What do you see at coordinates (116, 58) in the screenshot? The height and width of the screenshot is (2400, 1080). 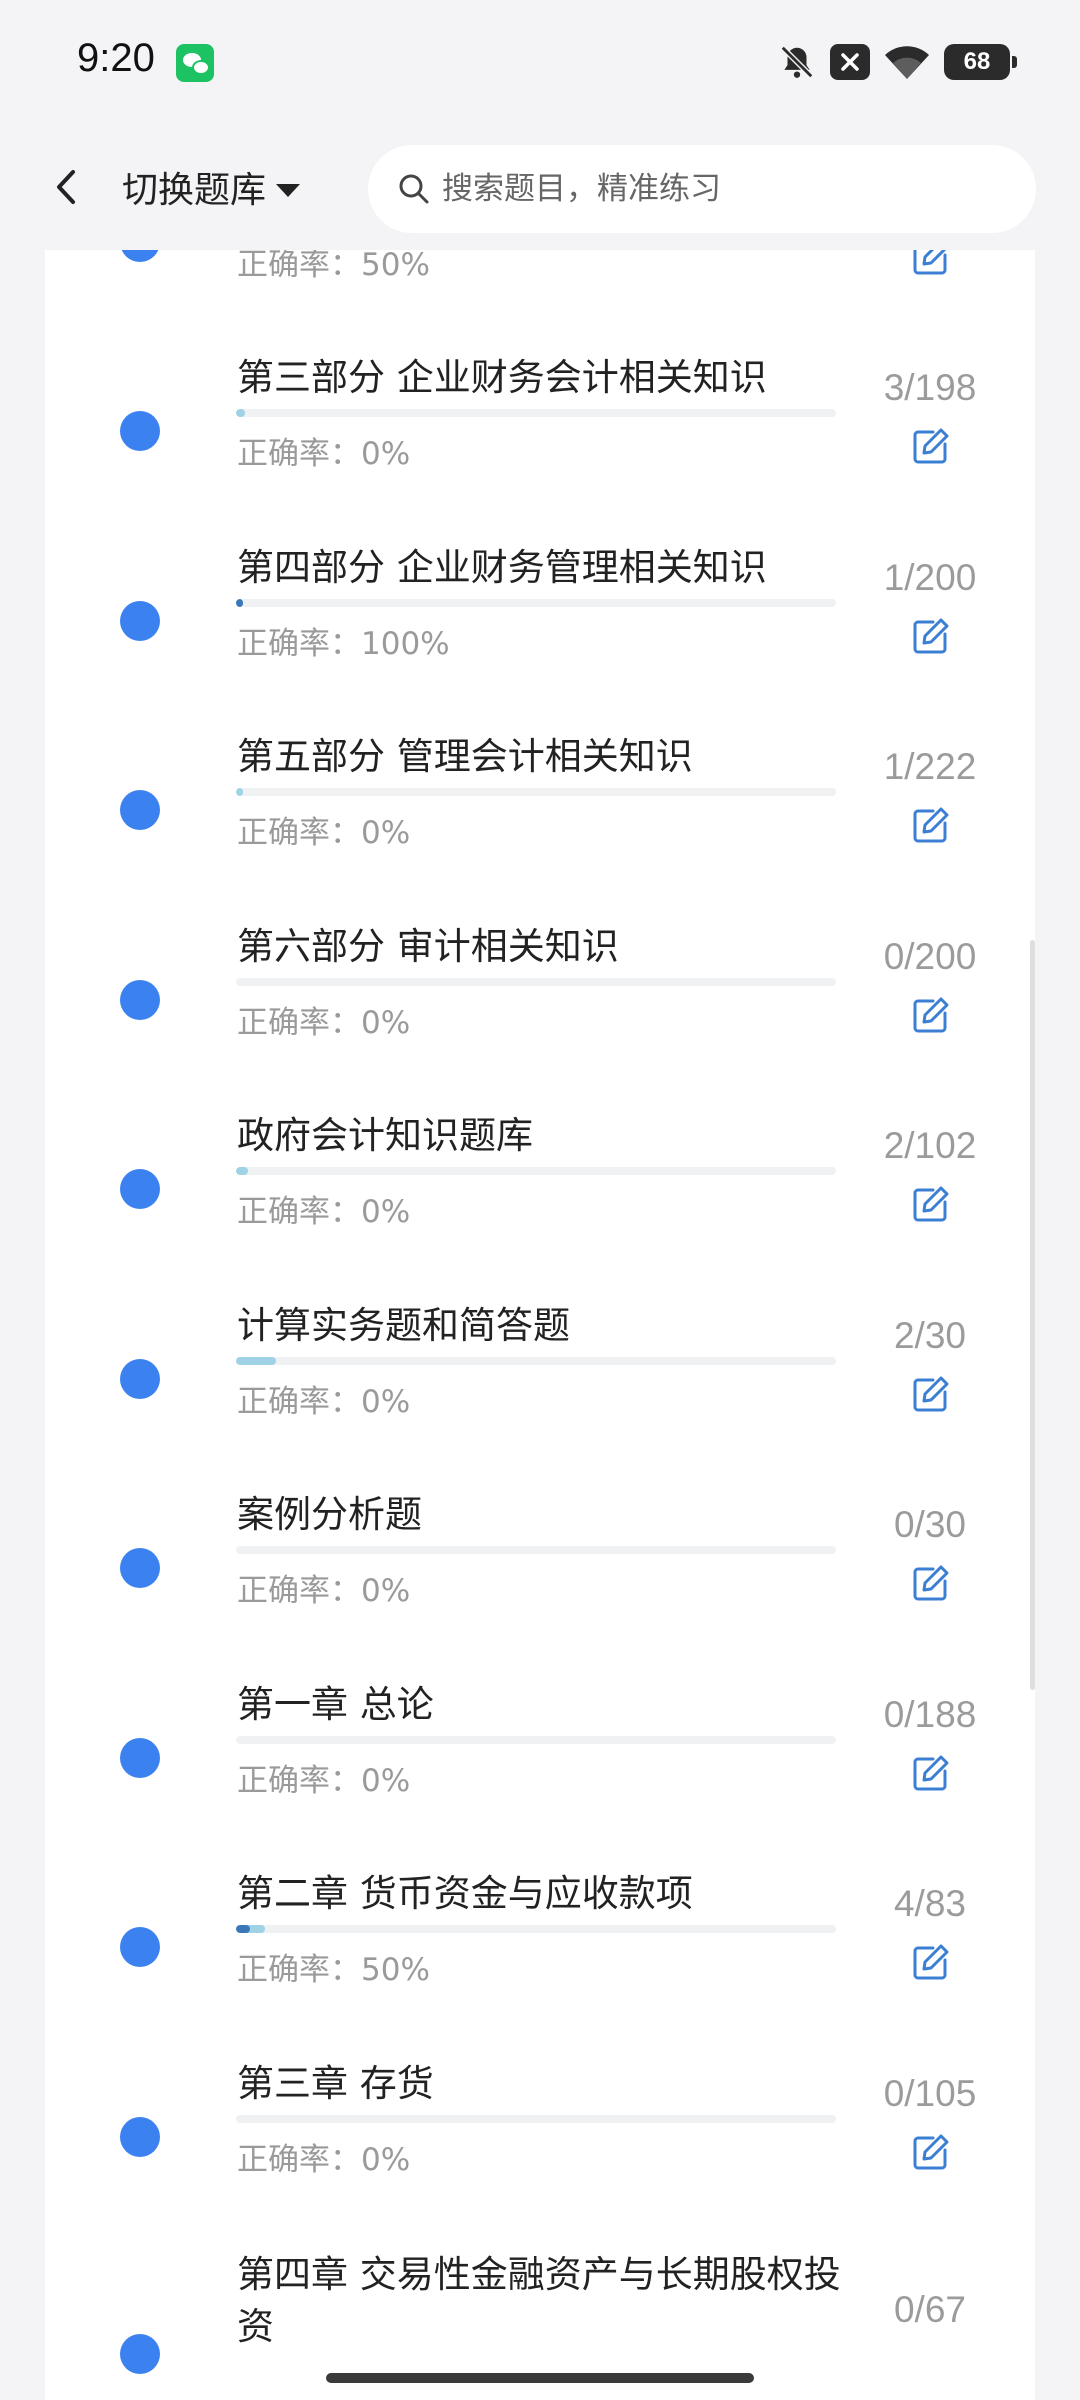 I see `status-time: 9:20` at bounding box center [116, 58].